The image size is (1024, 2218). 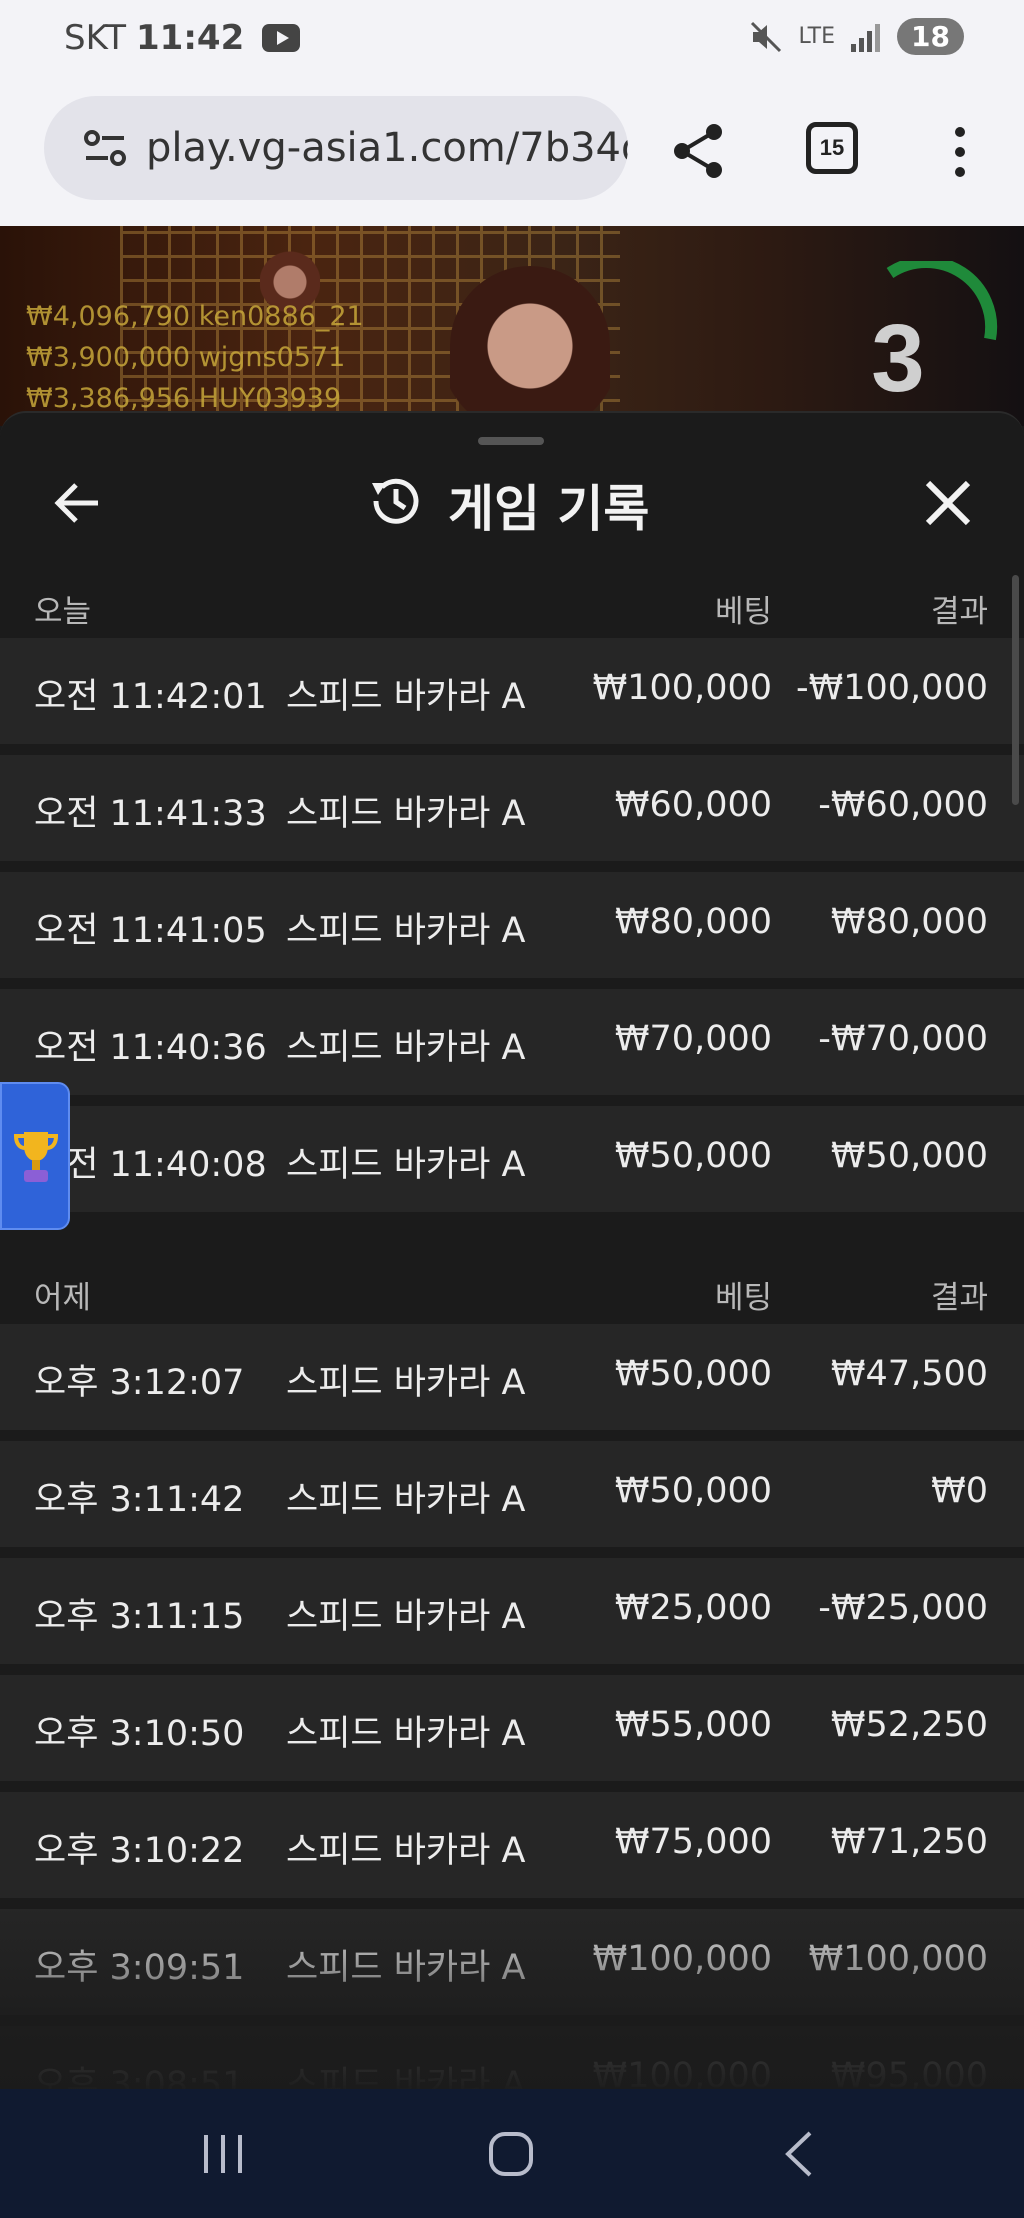 I want to click on history-row: 오전 11:40:36 스피드 바카라 A ₩70,000 -₩70,000, so click(x=512, y=1042).